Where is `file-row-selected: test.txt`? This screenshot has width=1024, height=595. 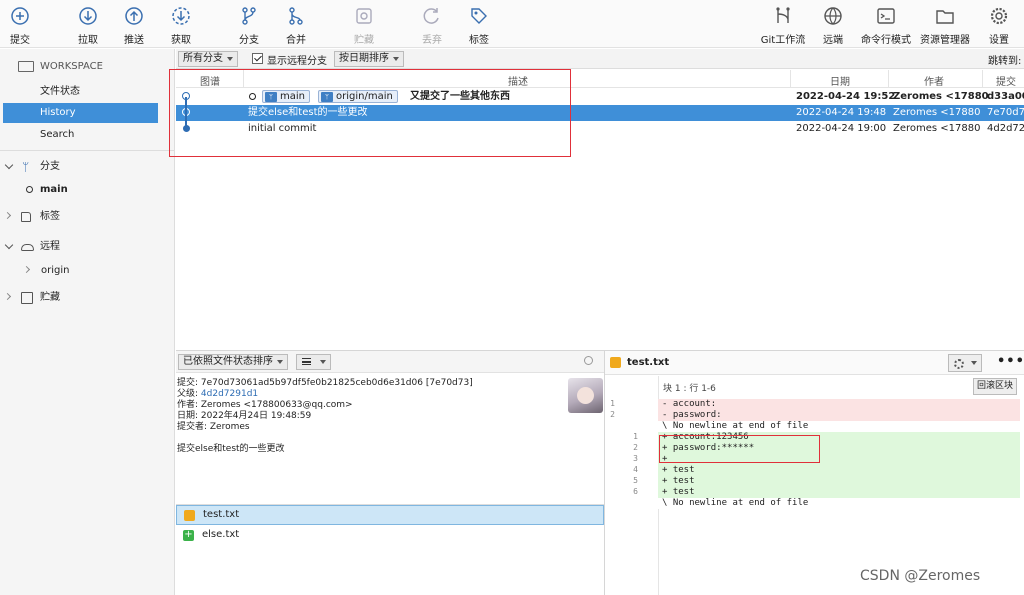 file-row-selected: test.txt is located at coordinates (390, 515).